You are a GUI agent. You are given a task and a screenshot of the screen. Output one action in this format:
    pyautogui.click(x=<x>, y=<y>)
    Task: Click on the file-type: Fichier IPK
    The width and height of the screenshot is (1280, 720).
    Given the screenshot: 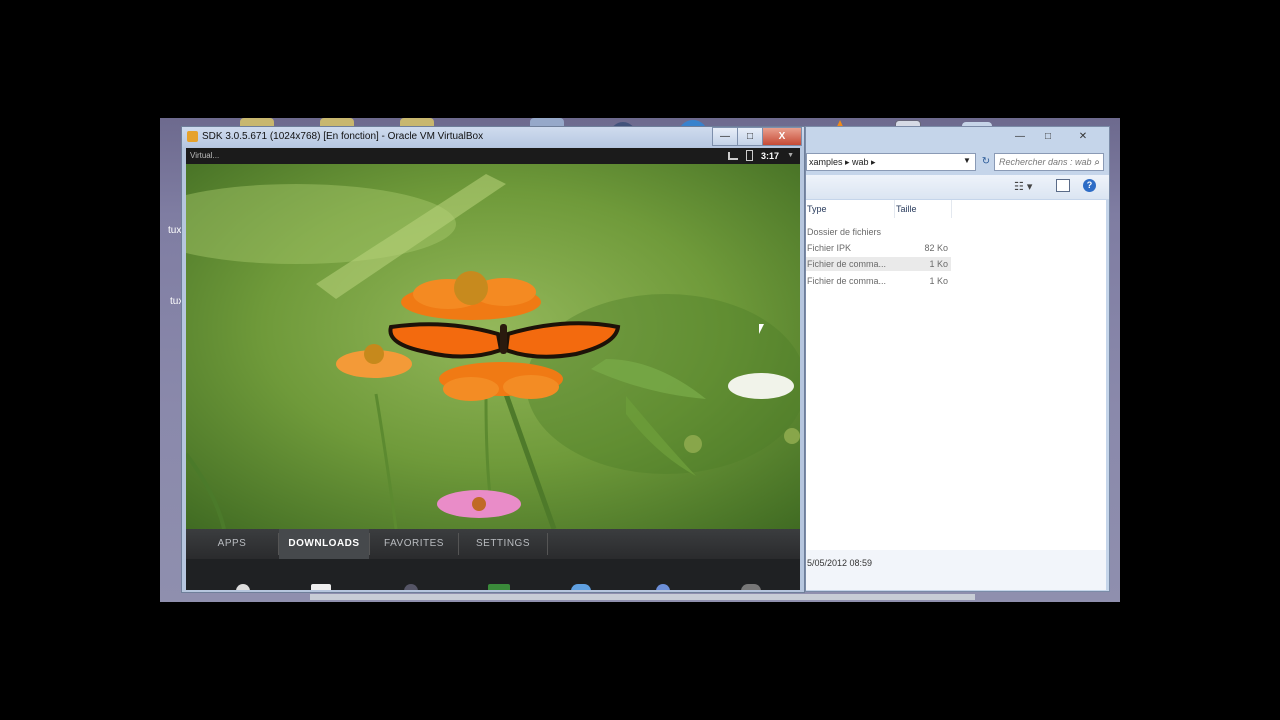 What is the action you would take?
    pyautogui.click(x=829, y=248)
    